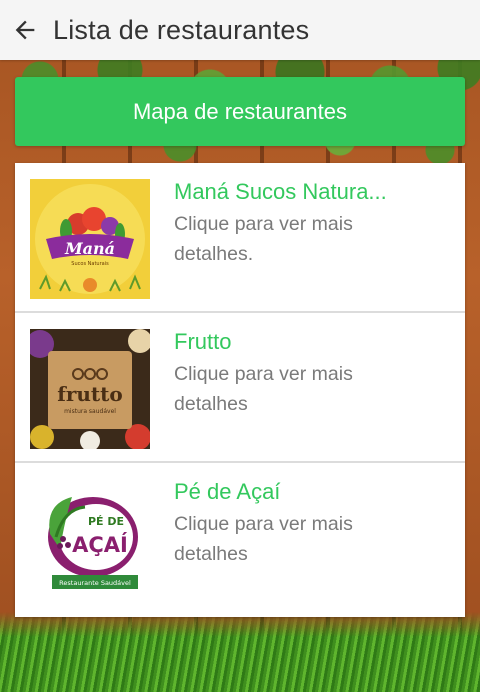 The width and height of the screenshot is (480, 692). Describe the element at coordinates (240, 652) in the screenshot. I see `background-grass` at that location.